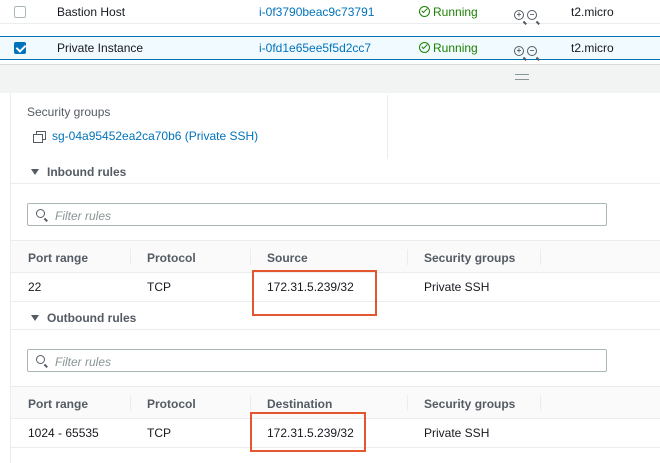 This screenshot has height=463, width=660. Describe the element at coordinates (35, 287) in the screenshot. I see `port-range-cell: 22` at that location.